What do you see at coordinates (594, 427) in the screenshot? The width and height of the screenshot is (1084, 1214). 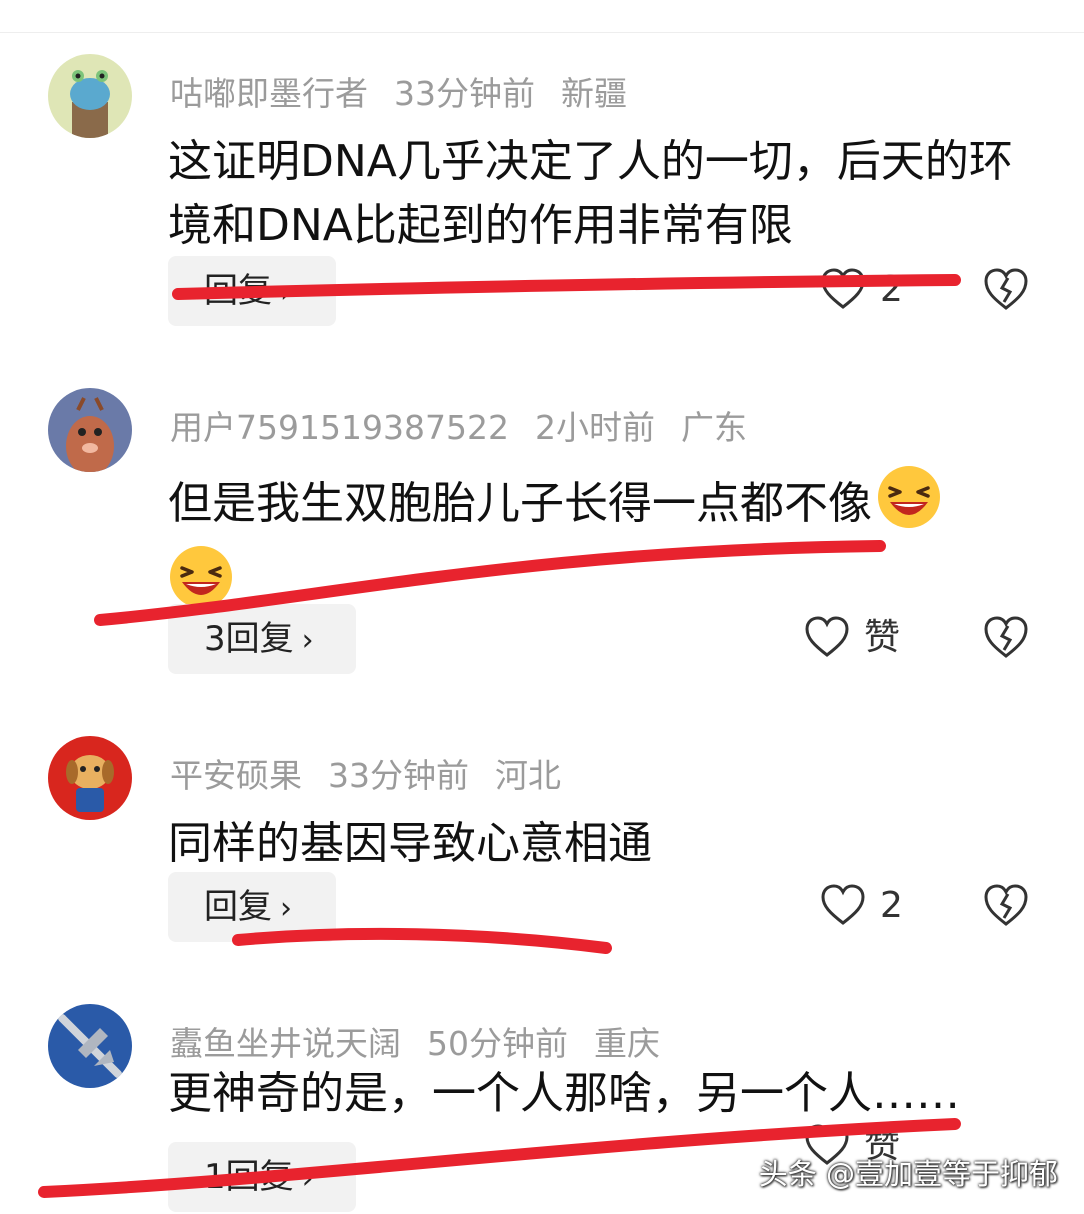 I see `timestamp: 2小时前` at bounding box center [594, 427].